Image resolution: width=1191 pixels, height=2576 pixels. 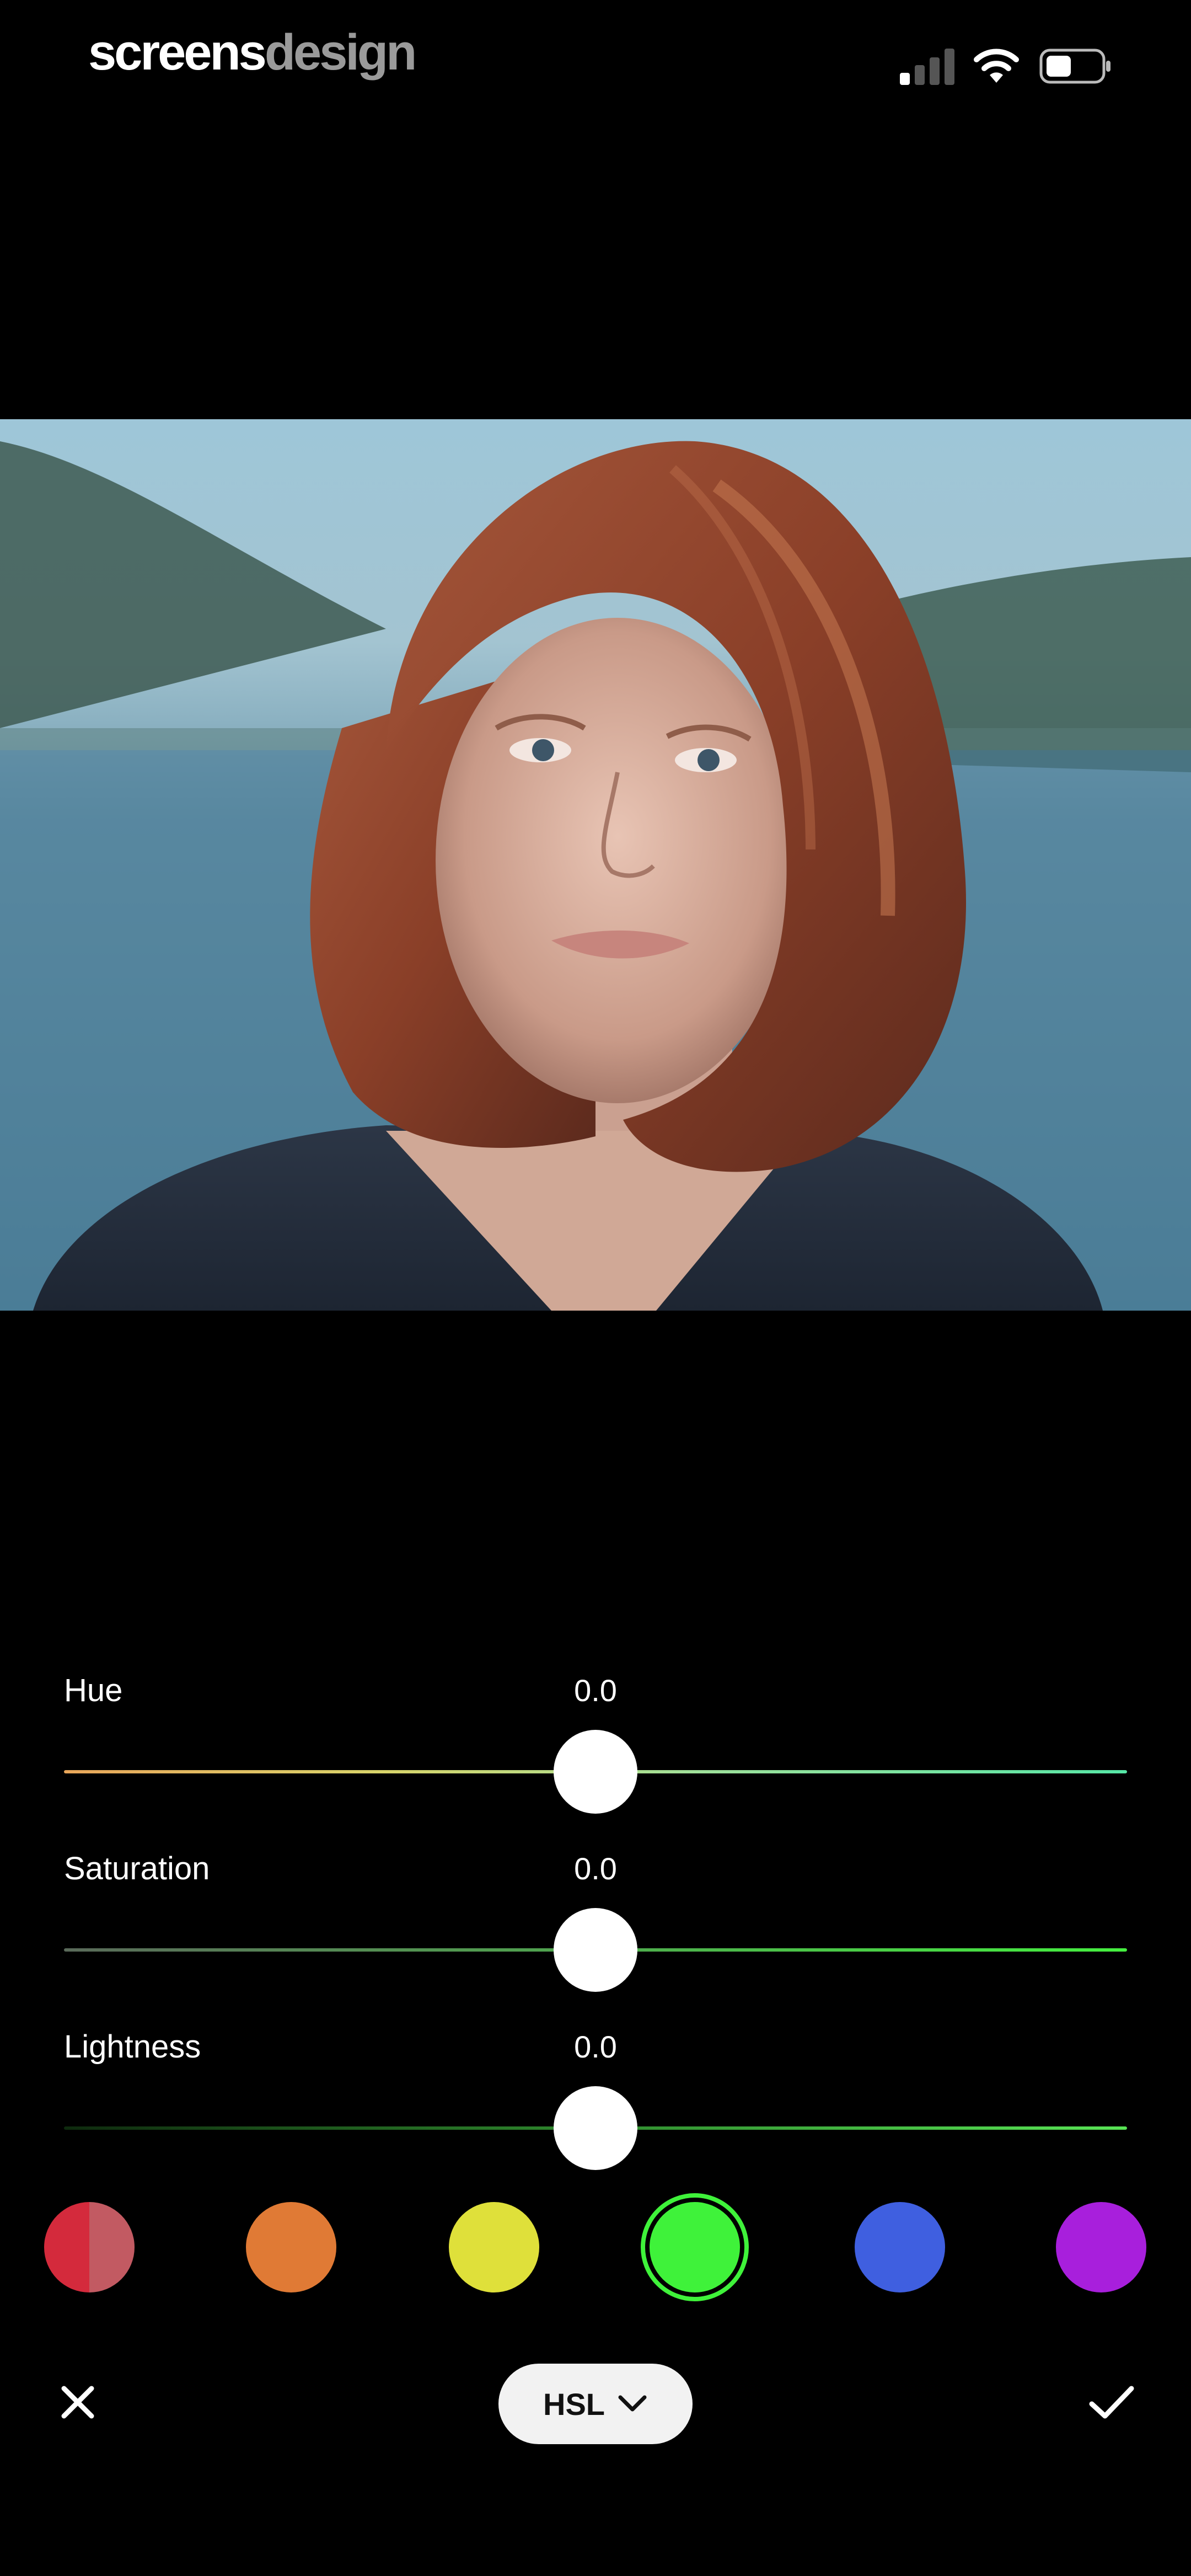 I want to click on saturation-slider-thumb, so click(x=595, y=1950).